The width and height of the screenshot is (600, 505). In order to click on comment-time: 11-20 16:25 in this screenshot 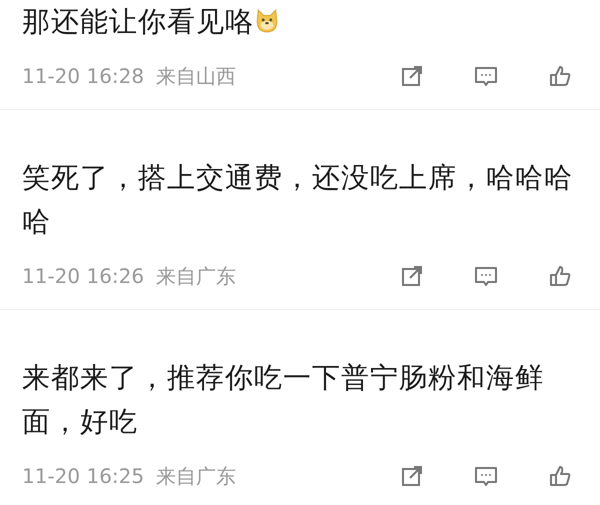, I will do `click(83, 476)`.